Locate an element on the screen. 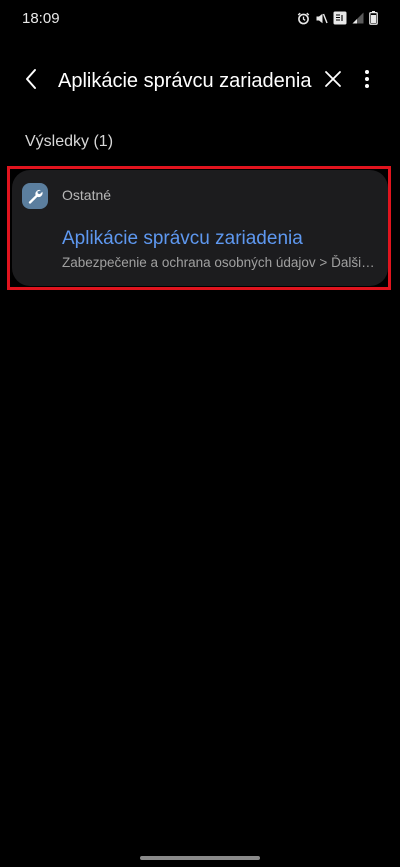 Image resolution: width=400 pixels, height=867 pixels. battery-icon is located at coordinates (373, 18).